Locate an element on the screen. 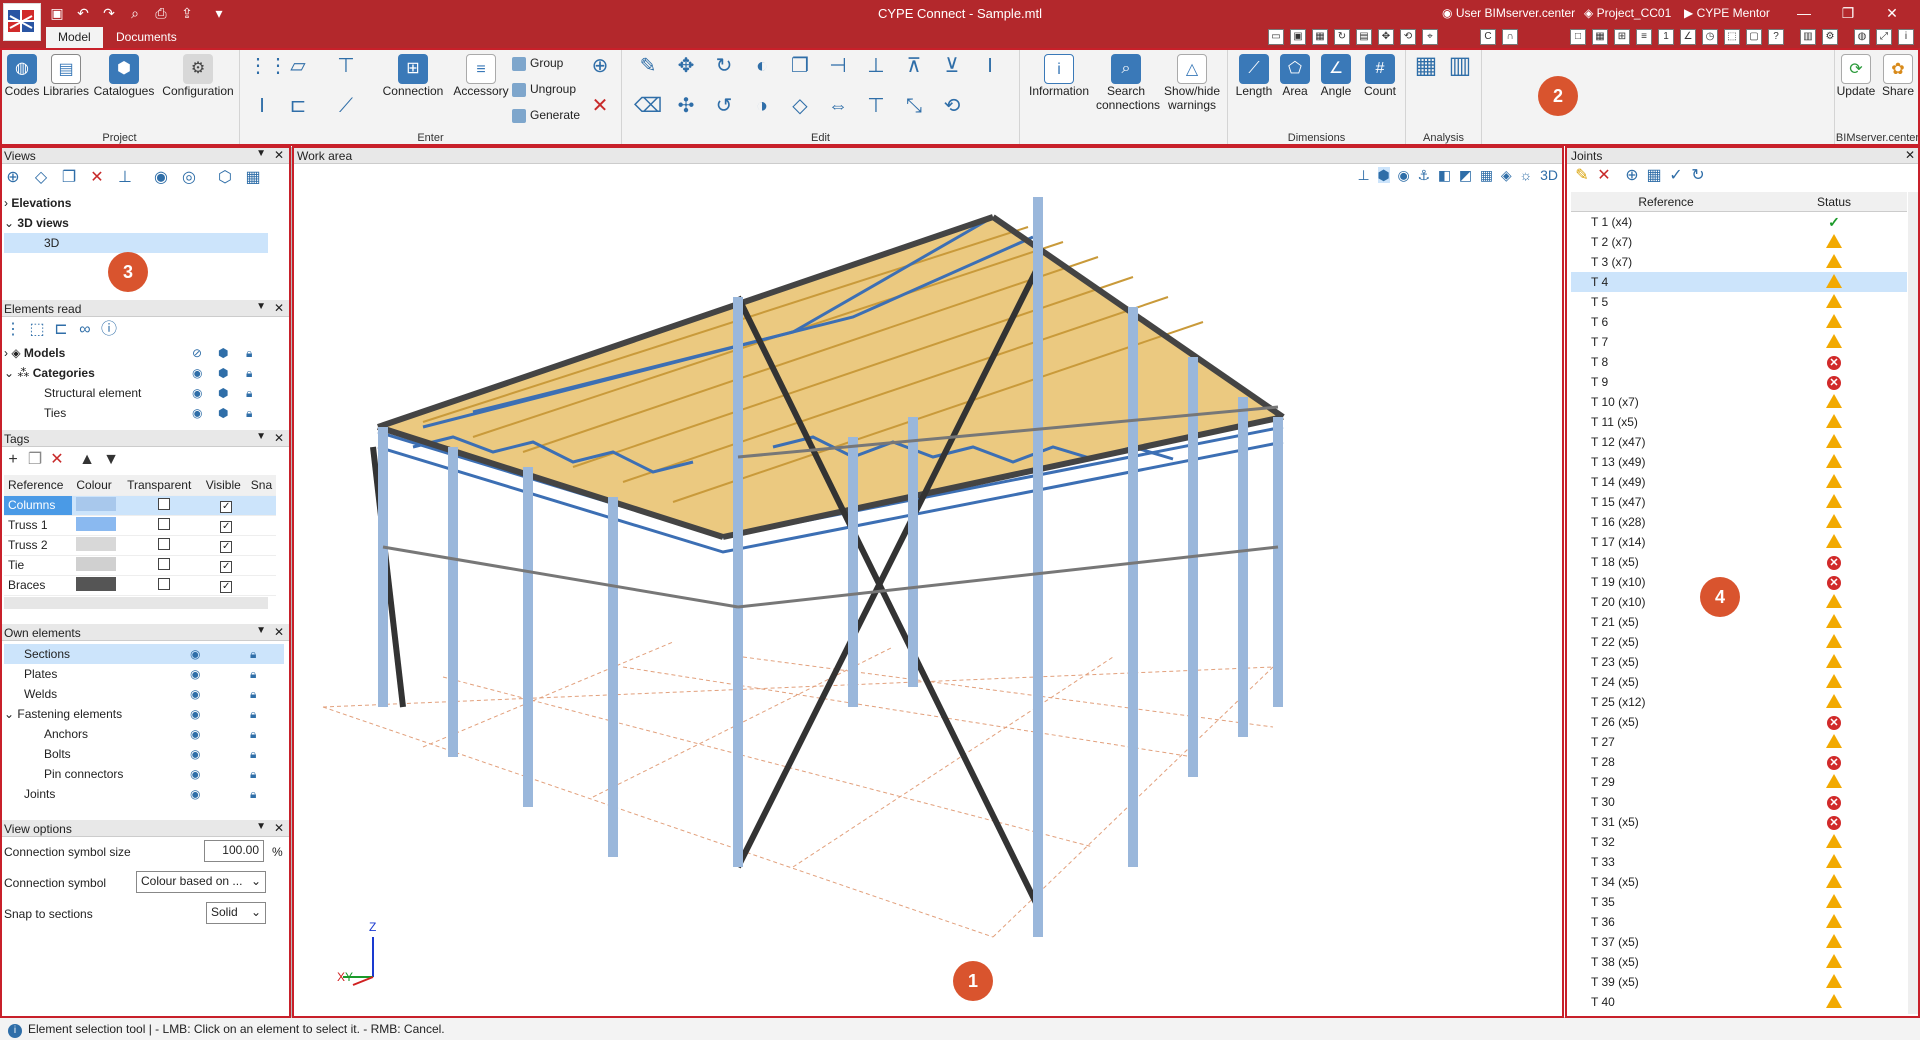 Image resolution: width=1920 pixels, height=1040 pixels. table-row: T 1 (x4) ✓ is located at coordinates (1739, 222).